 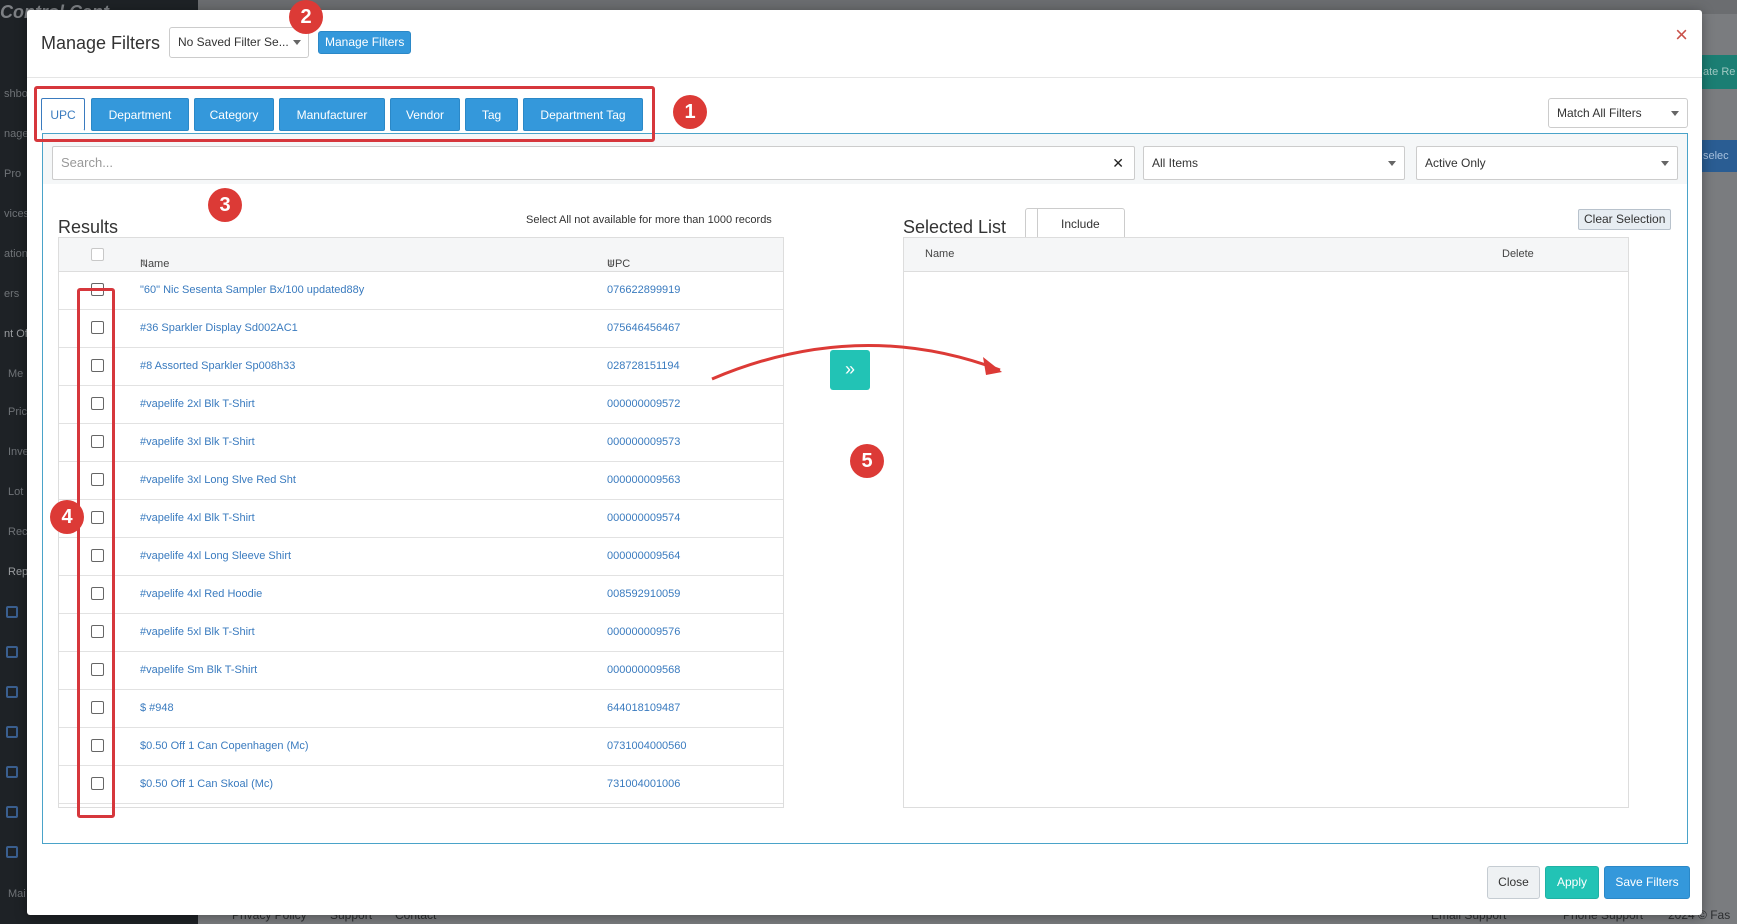 What do you see at coordinates (992, 366) in the screenshot?
I see `arrow-head` at bounding box center [992, 366].